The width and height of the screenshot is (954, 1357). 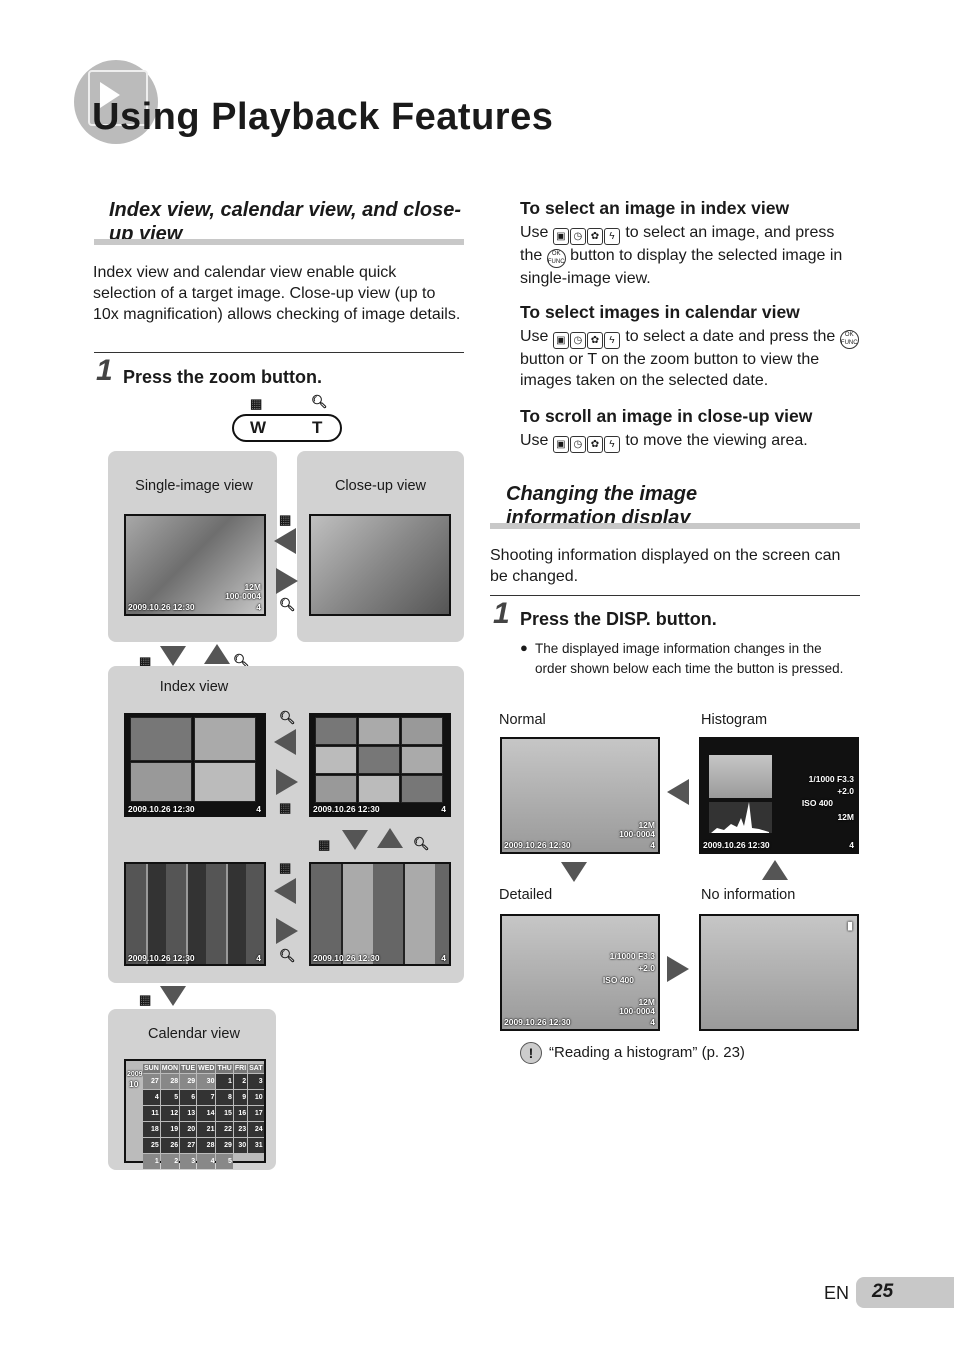 What do you see at coordinates (666, 416) in the screenshot?
I see `subheading-closeup: To scroll an image in close-up view` at bounding box center [666, 416].